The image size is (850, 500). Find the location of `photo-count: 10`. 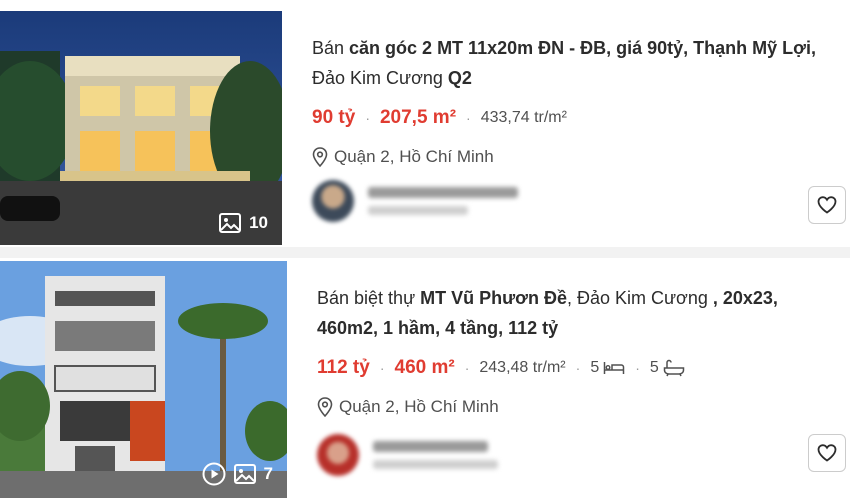

photo-count: 10 is located at coordinates (258, 222).